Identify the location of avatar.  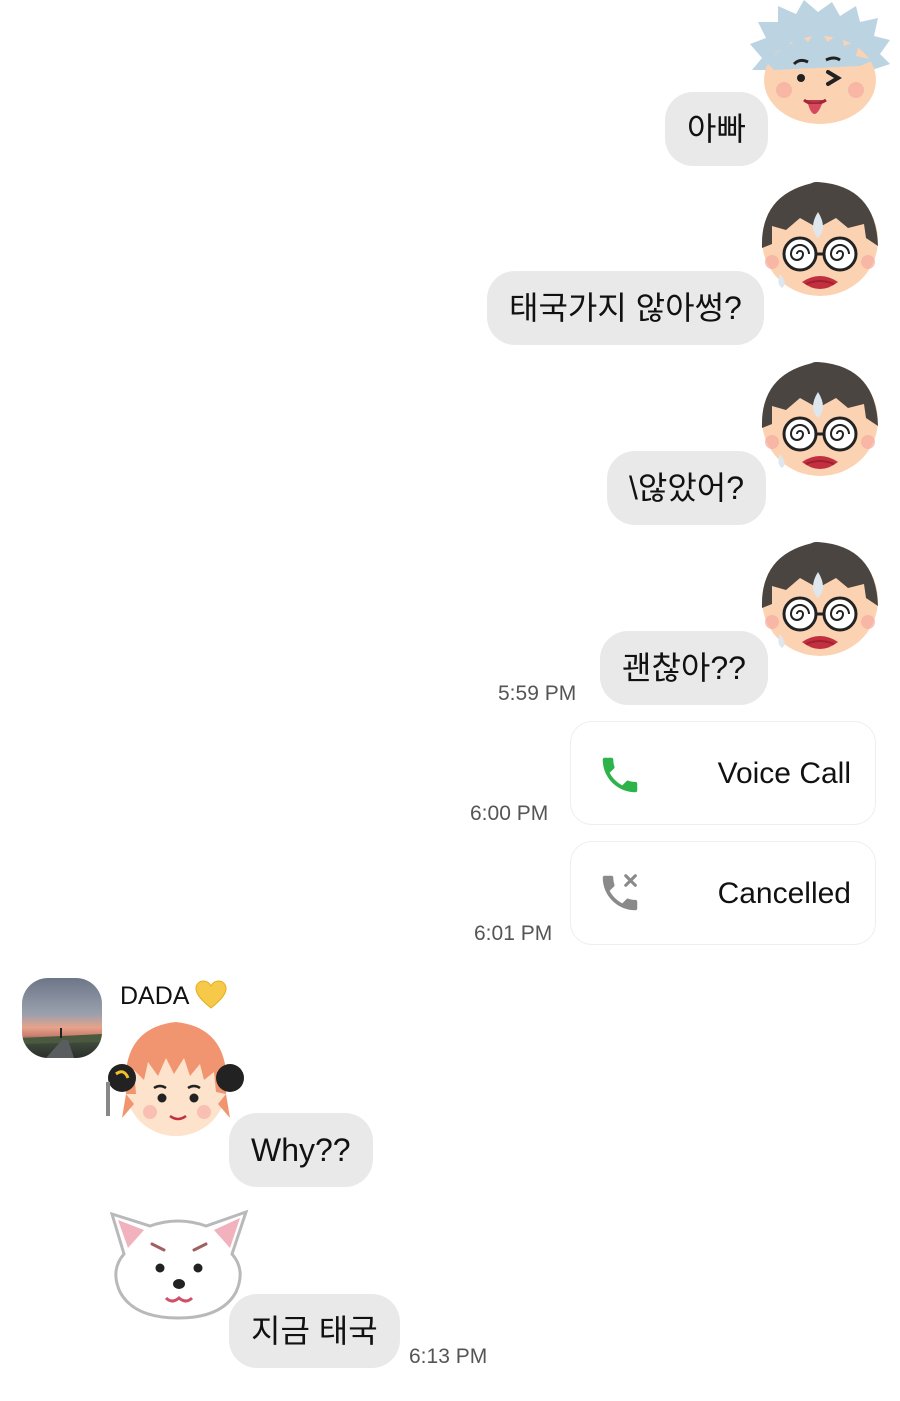
(62, 1018).